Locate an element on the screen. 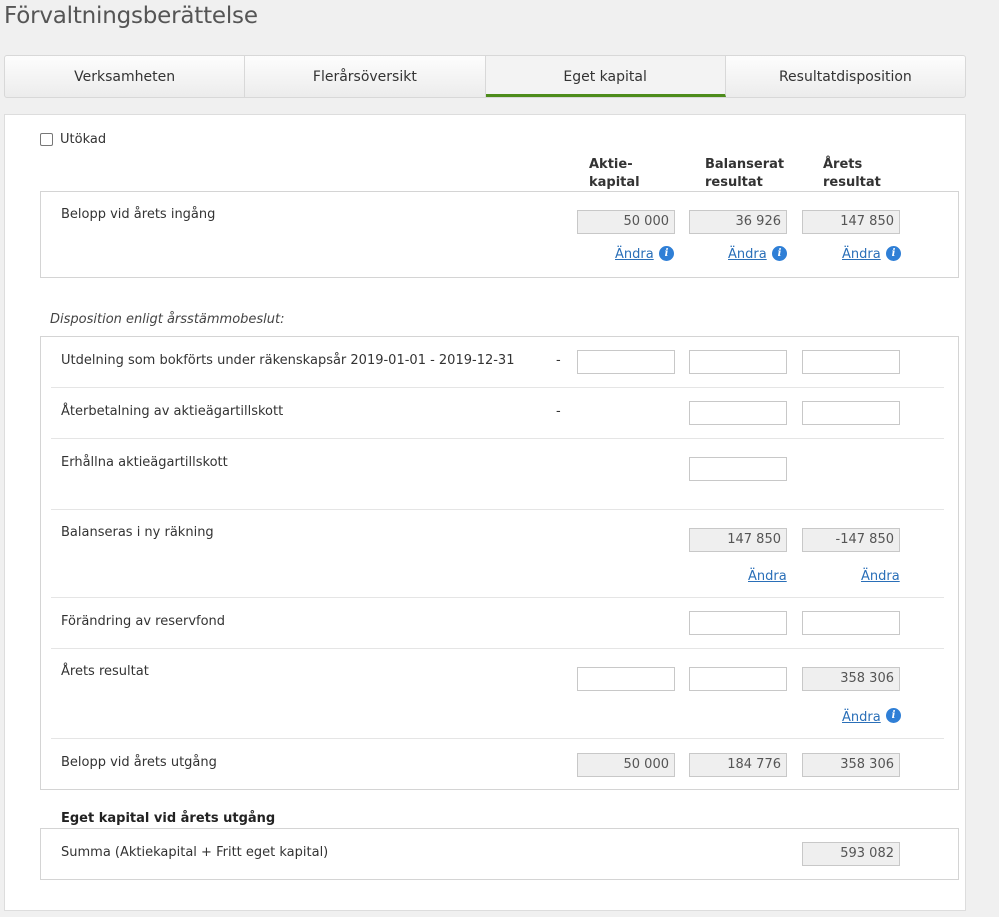 This screenshot has width=999, height=917. disposition-title: Disposition enligt årsstämmobeslut: is located at coordinates (167, 319).